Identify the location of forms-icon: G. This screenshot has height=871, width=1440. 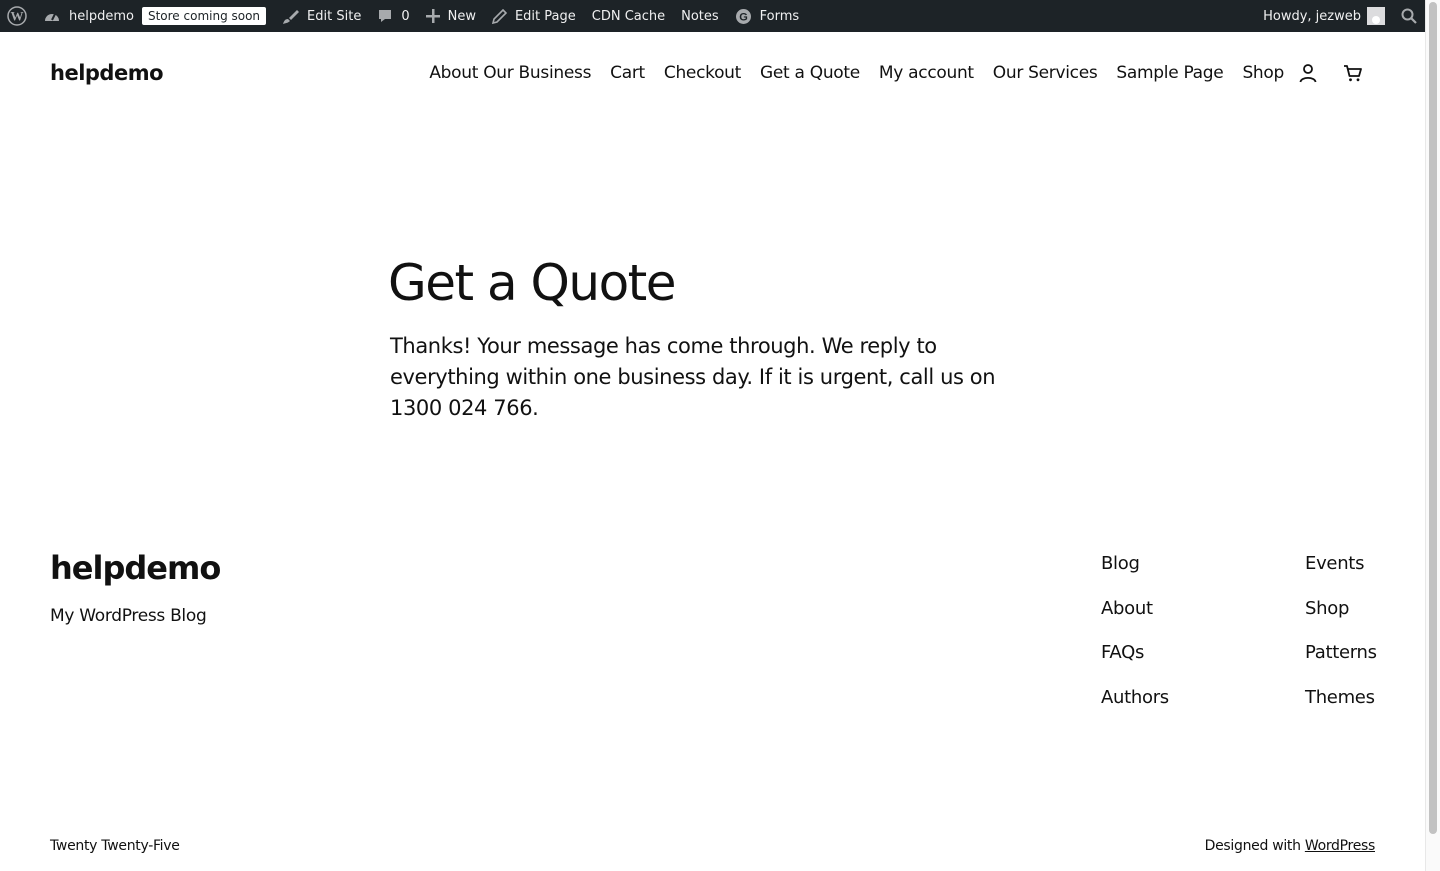
(743, 16).